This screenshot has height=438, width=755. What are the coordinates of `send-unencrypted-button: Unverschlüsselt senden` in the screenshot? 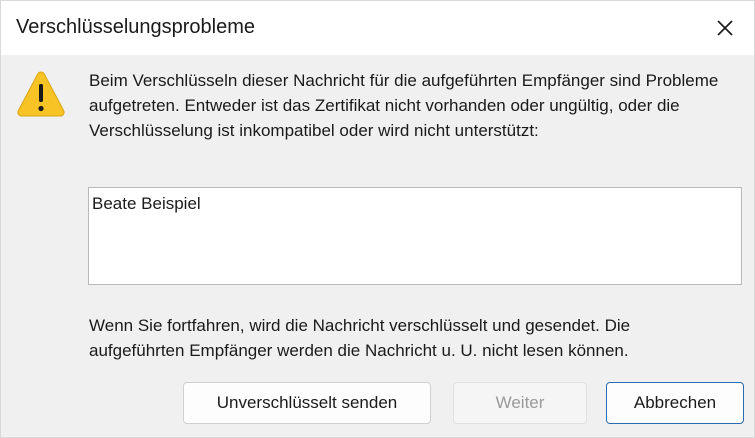 It's located at (307, 403).